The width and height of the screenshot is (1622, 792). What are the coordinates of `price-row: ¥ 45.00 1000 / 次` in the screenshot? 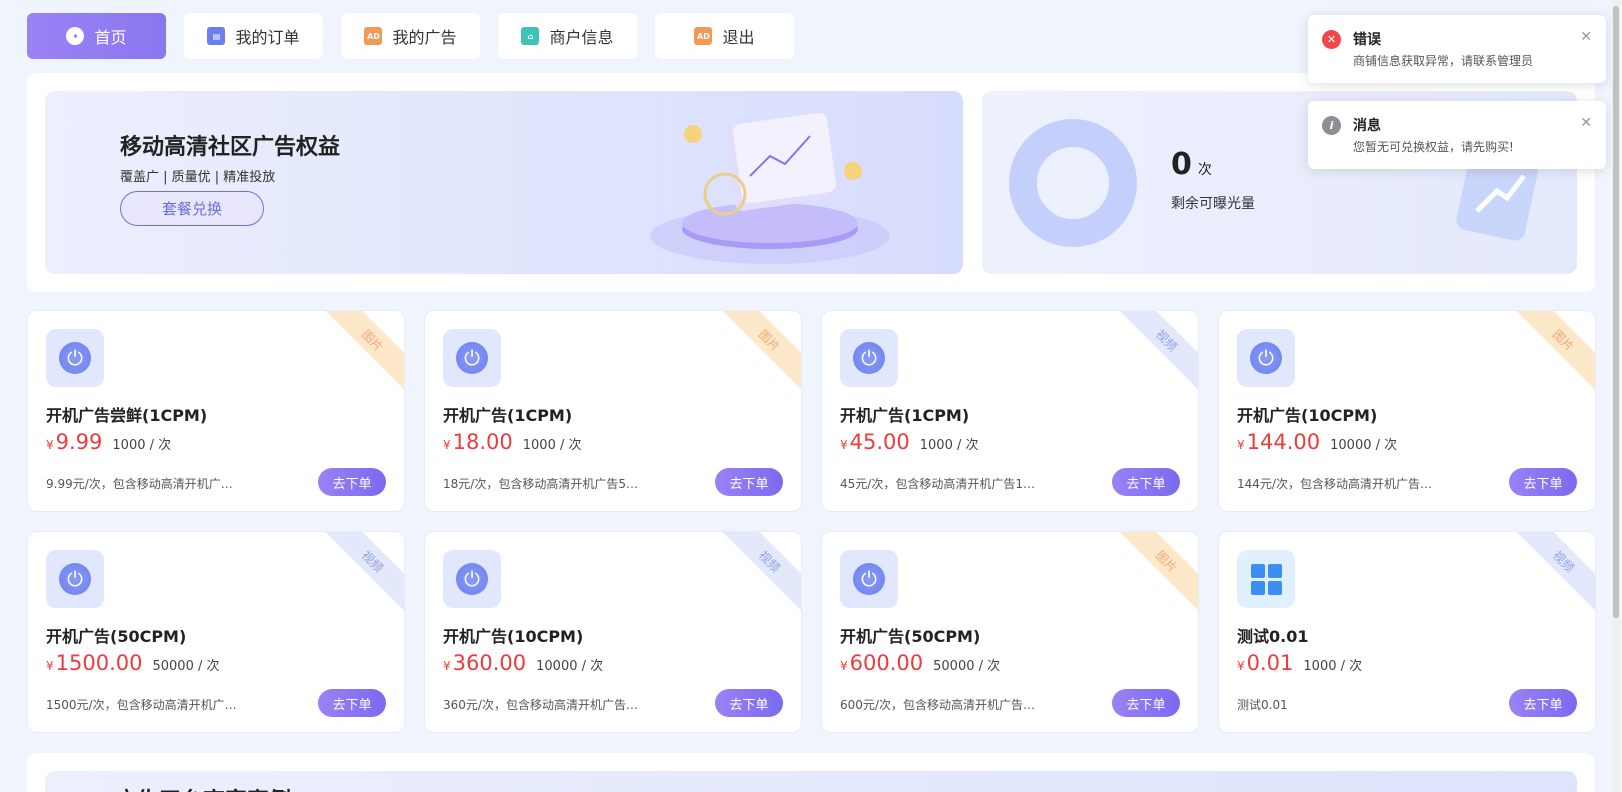 It's located at (909, 442).